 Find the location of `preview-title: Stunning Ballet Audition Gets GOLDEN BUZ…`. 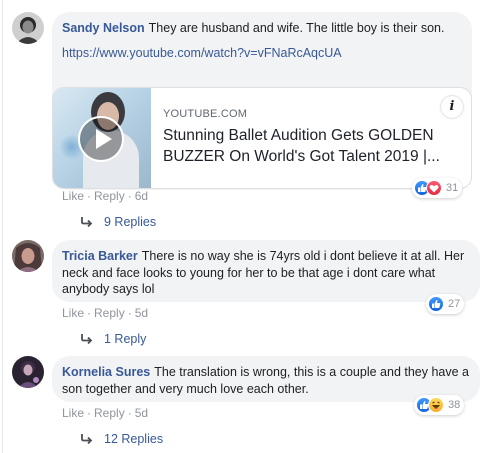

preview-title: Stunning Ballet Audition Gets GOLDEN BUZ… is located at coordinates (313, 146).